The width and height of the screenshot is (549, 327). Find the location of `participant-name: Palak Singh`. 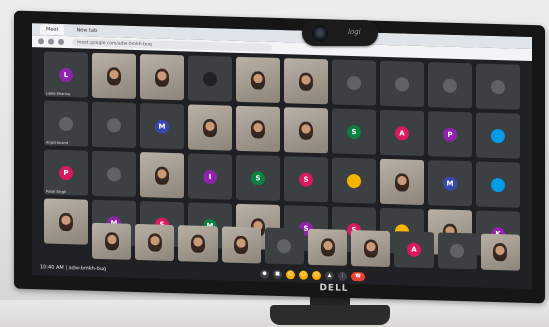

participant-name: Palak Singh is located at coordinates (56, 192).